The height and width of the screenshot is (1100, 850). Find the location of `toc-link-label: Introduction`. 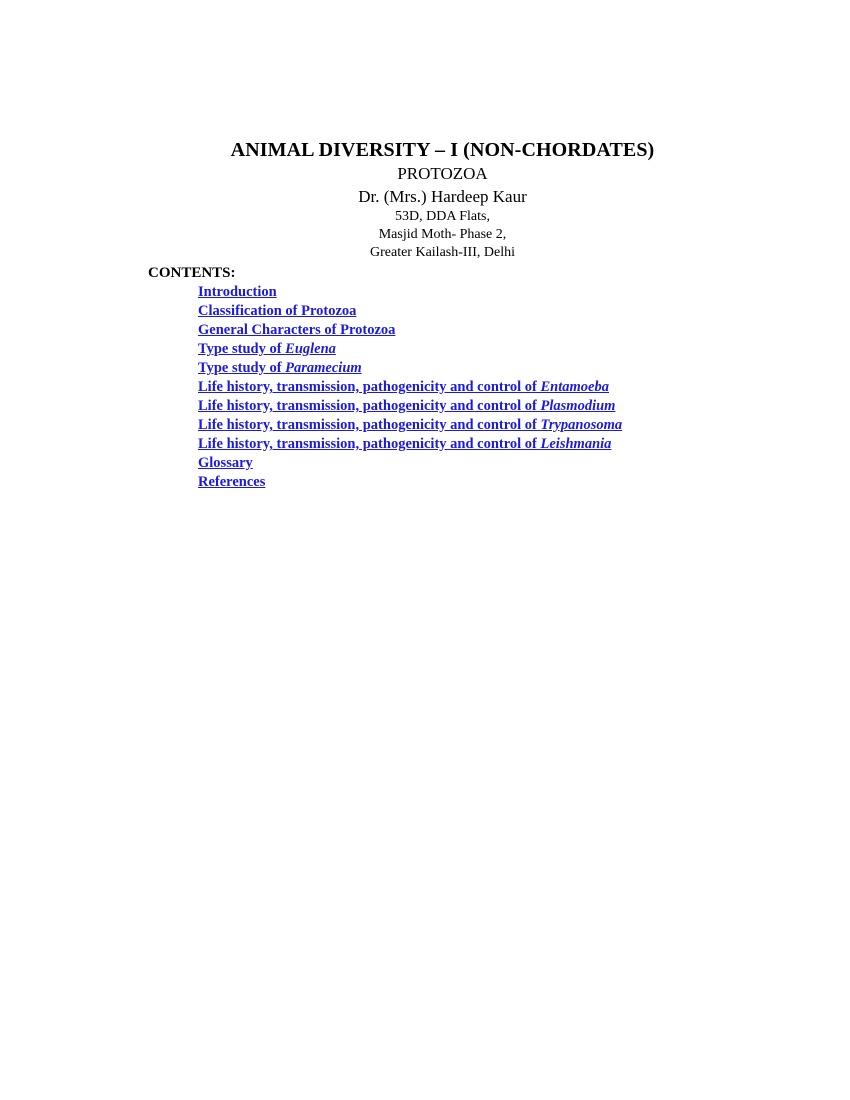

toc-link-label: Introduction is located at coordinates (237, 292).